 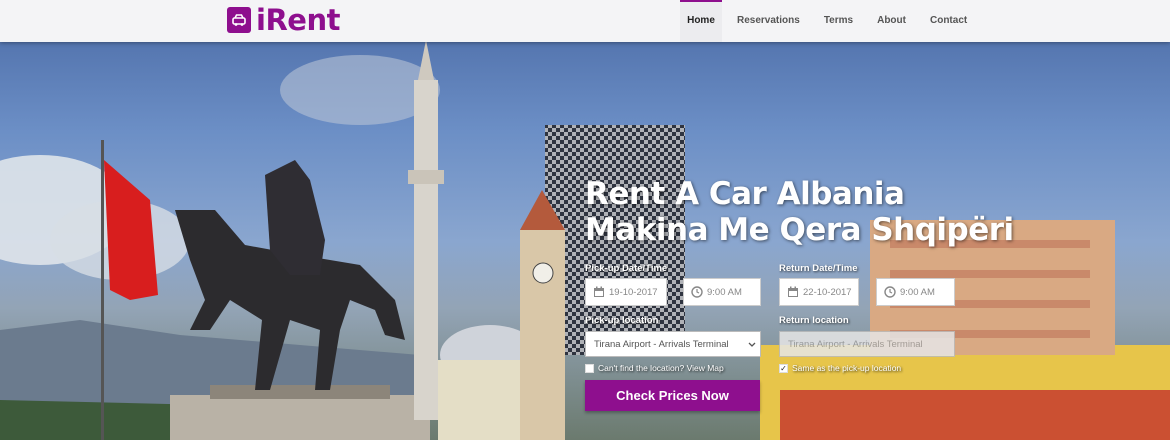 I want to click on cant-find-location-row: Can't find the location? View Map, so click(x=654, y=368).